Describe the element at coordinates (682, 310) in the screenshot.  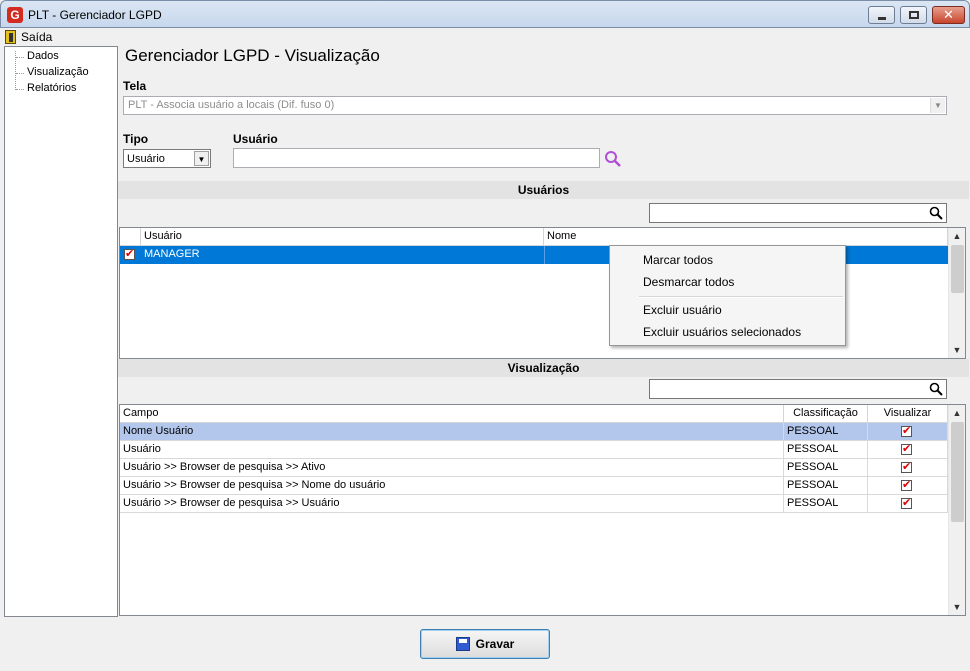
I see `context-menu-item-delete-user: Excluir usuário` at that location.